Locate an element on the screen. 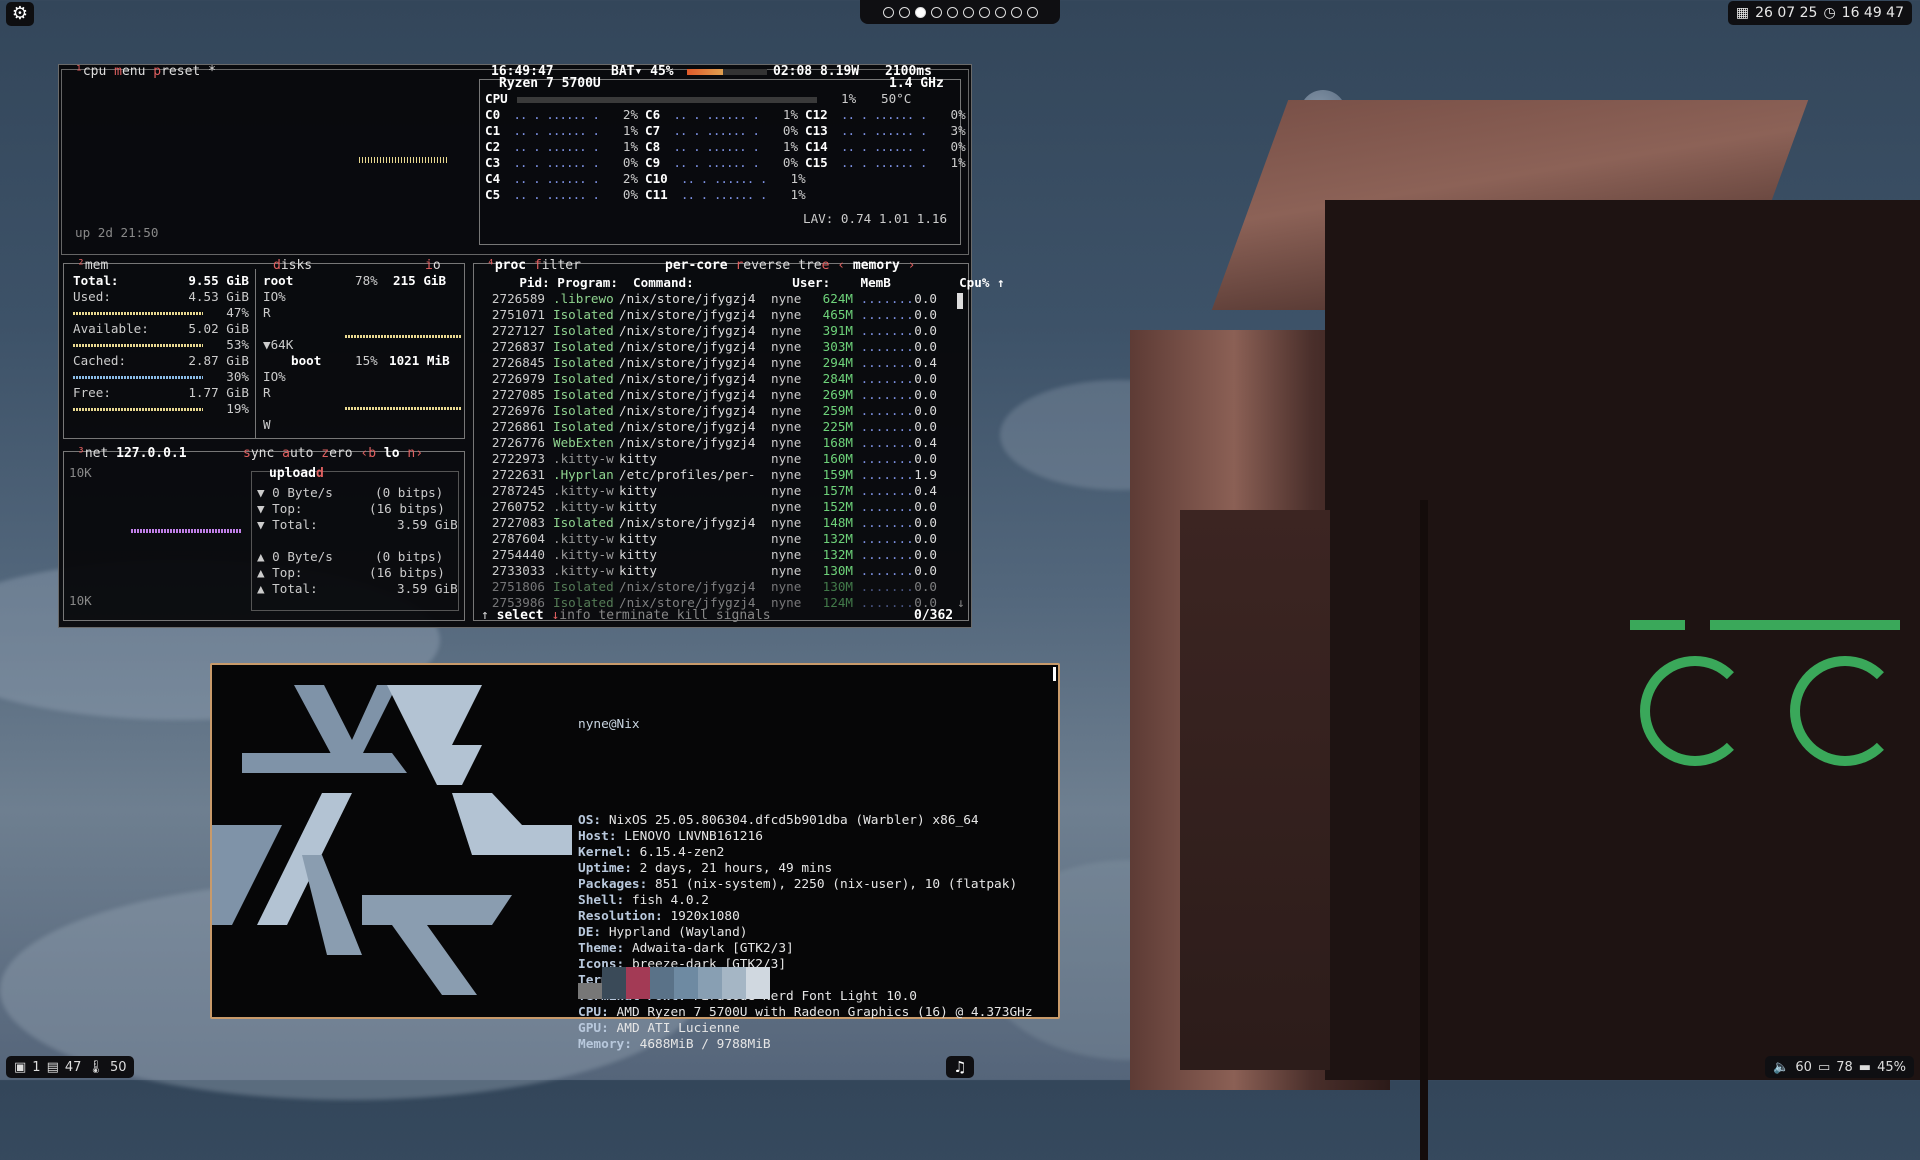 This screenshot has height=1160, width=1920. process-pid: 2726979 is located at coordinates (518, 378).